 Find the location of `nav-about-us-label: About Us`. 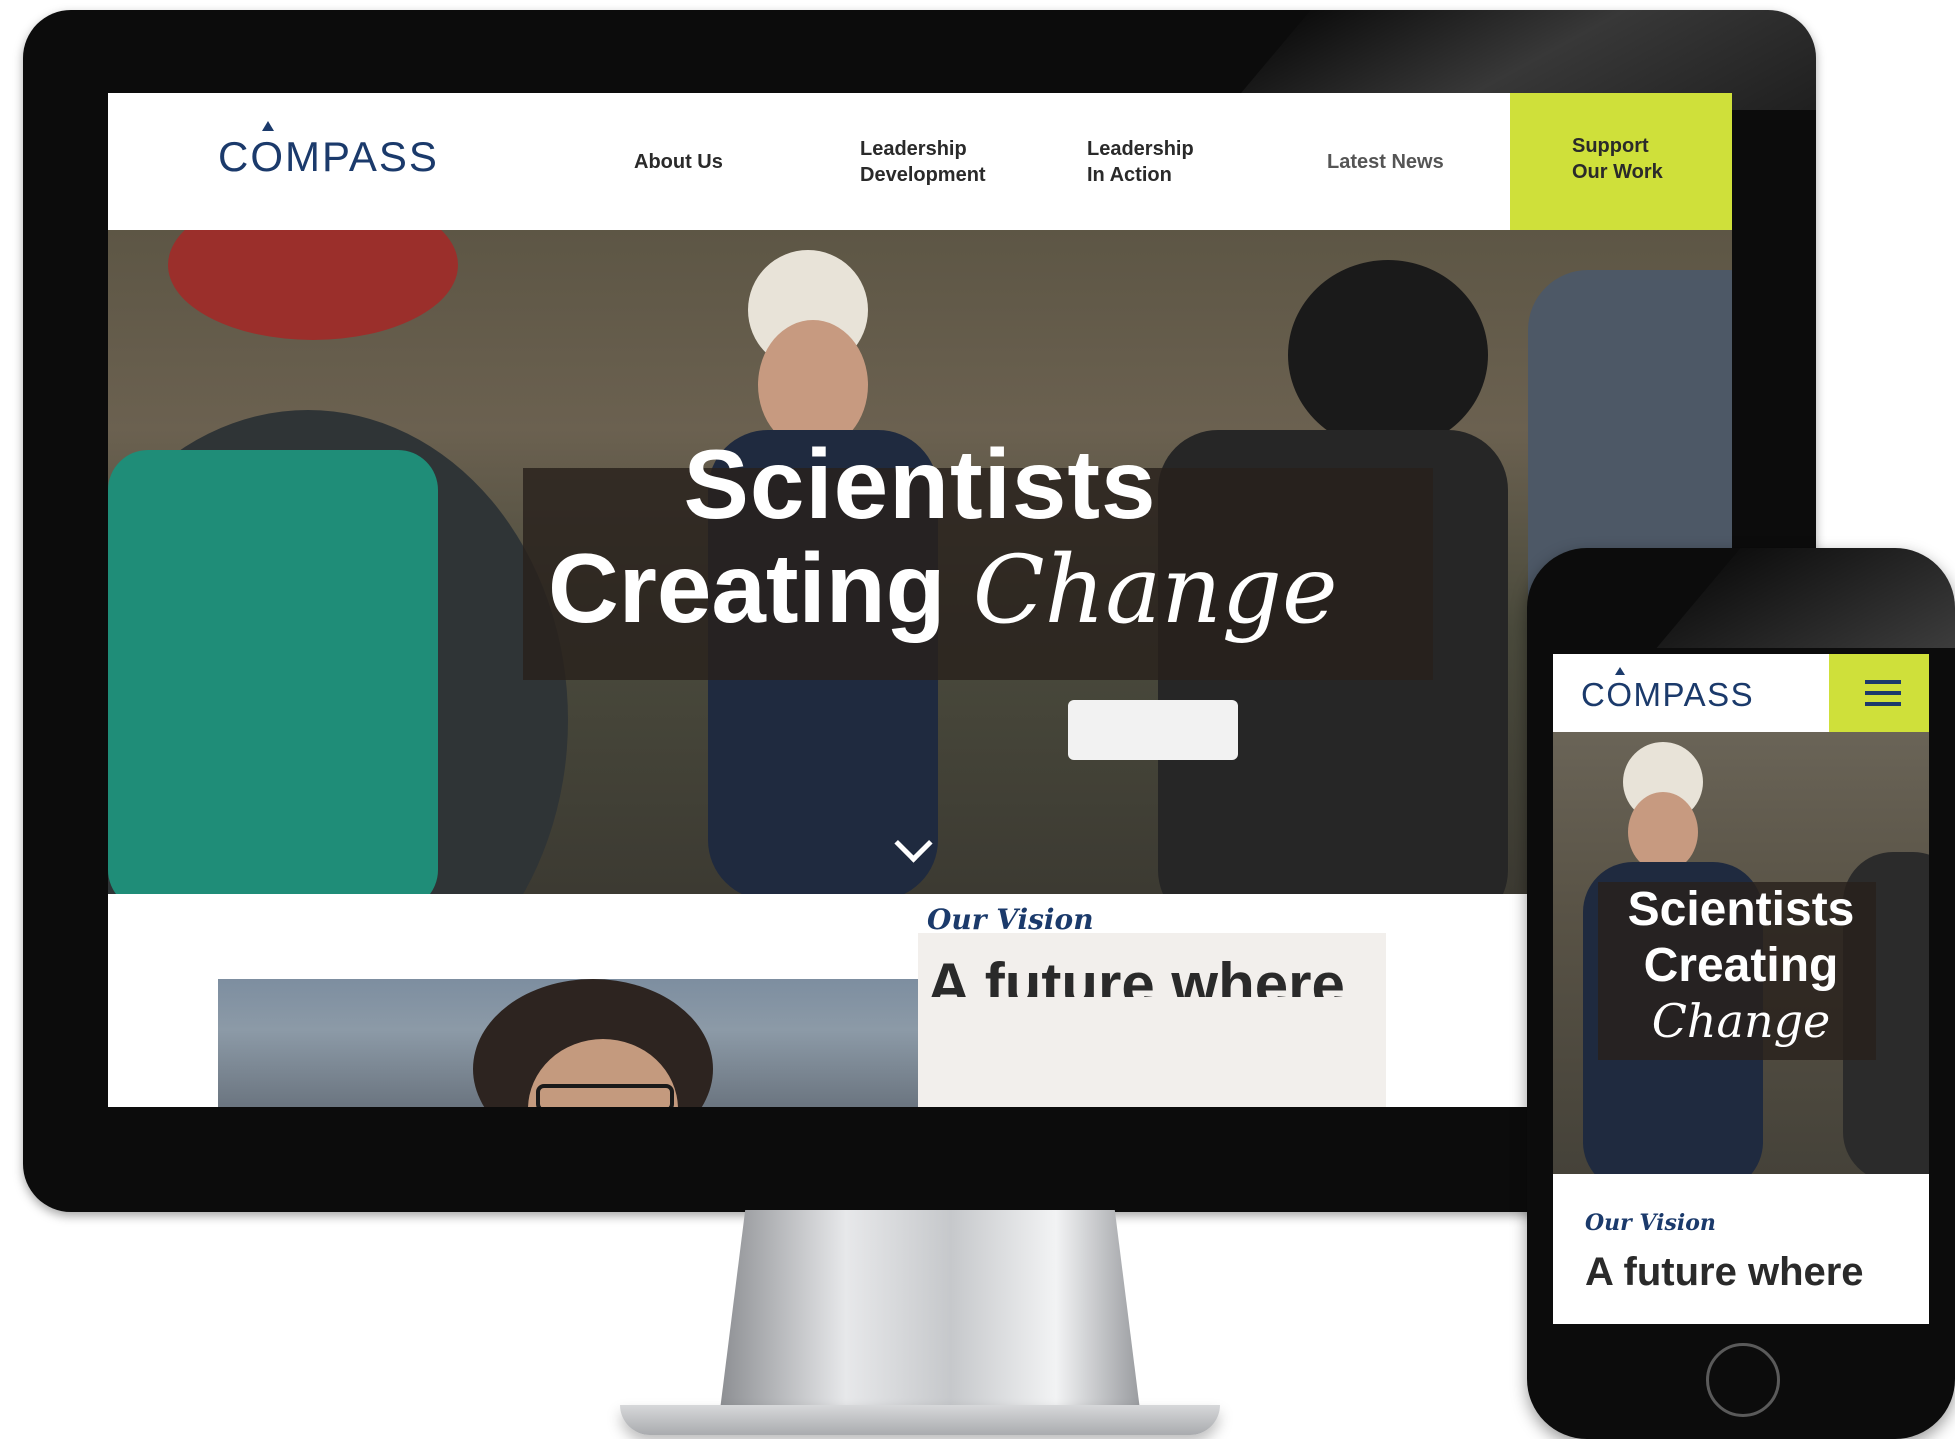

nav-about-us-label: About Us is located at coordinates (678, 162).